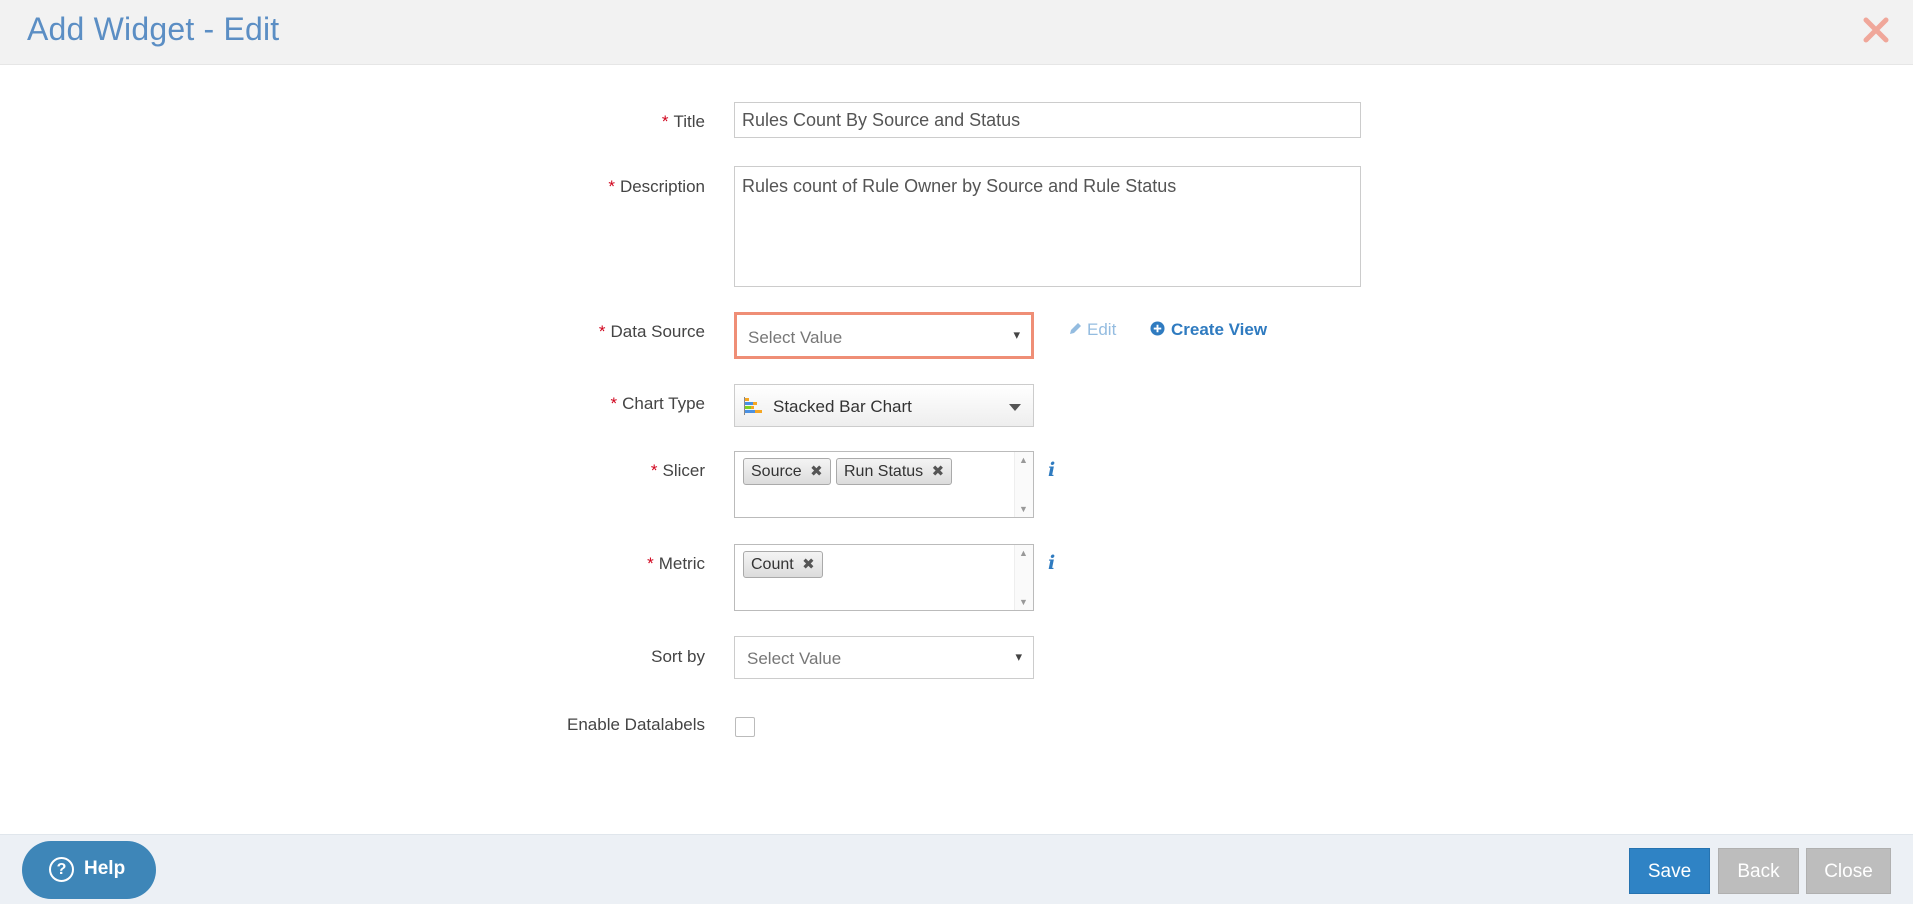 This screenshot has width=1913, height=904. What do you see at coordinates (153, 29) in the screenshot?
I see `modal-title: Add Widget - Edit` at bounding box center [153, 29].